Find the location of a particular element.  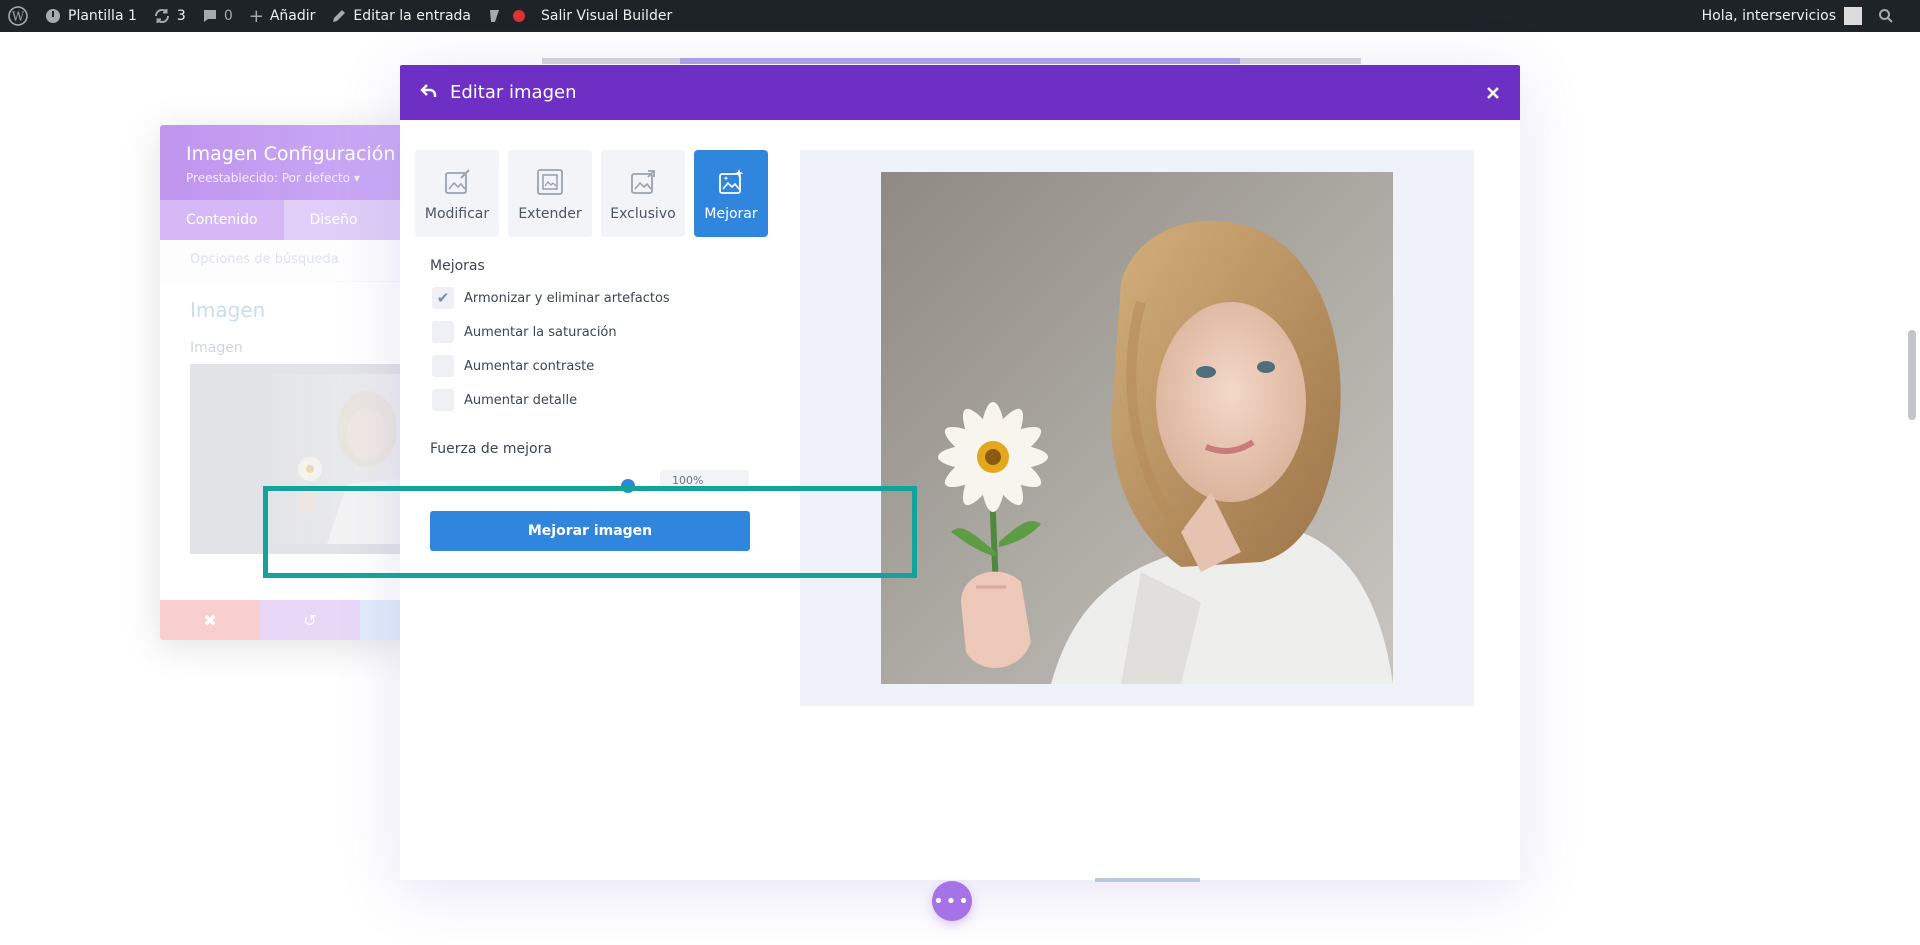

tool-label: Mejorar is located at coordinates (731, 214).